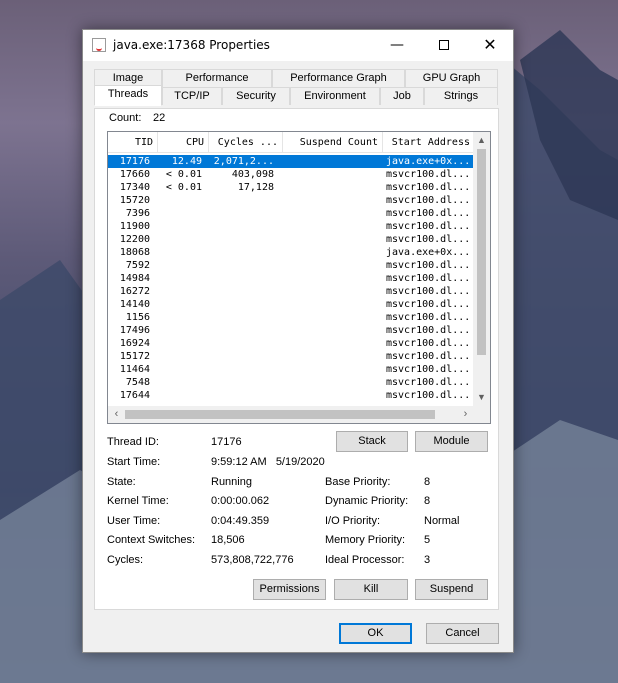 The height and width of the screenshot is (683, 618). Describe the element at coordinates (134, 395) in the screenshot. I see `thread-tid-cell: 17644` at that location.